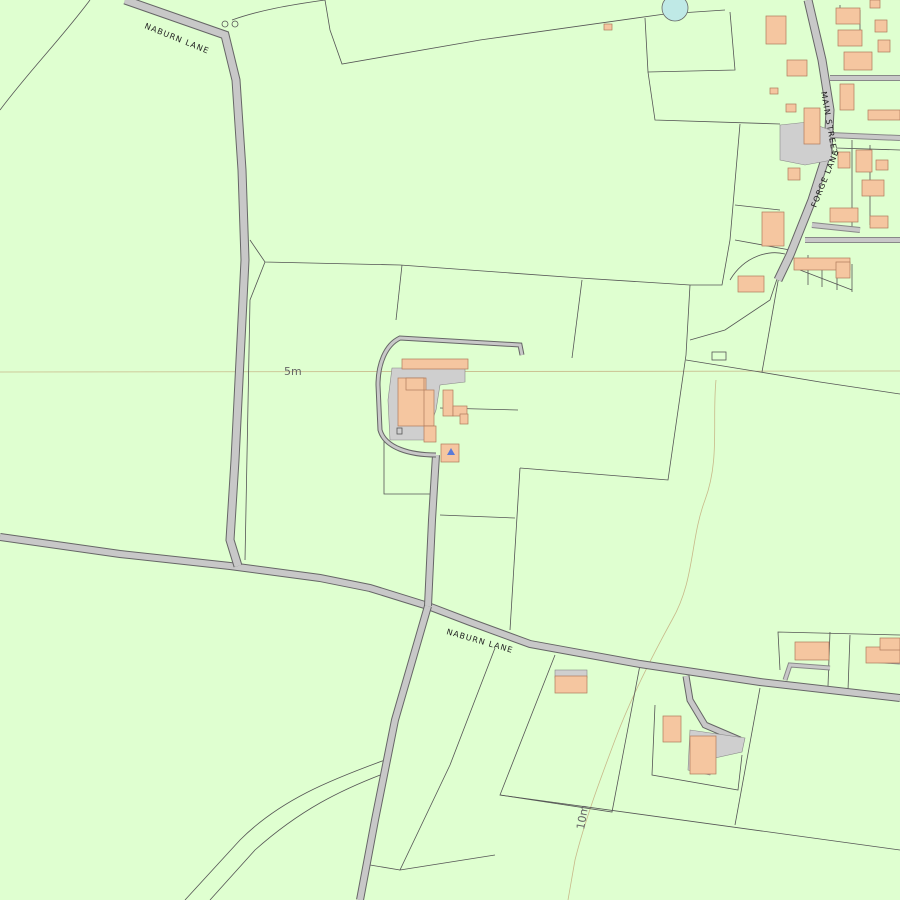 The image size is (900, 900). Describe the element at coordinates (293, 371) in the screenshot. I see `label-contour-5m: 5m` at that location.